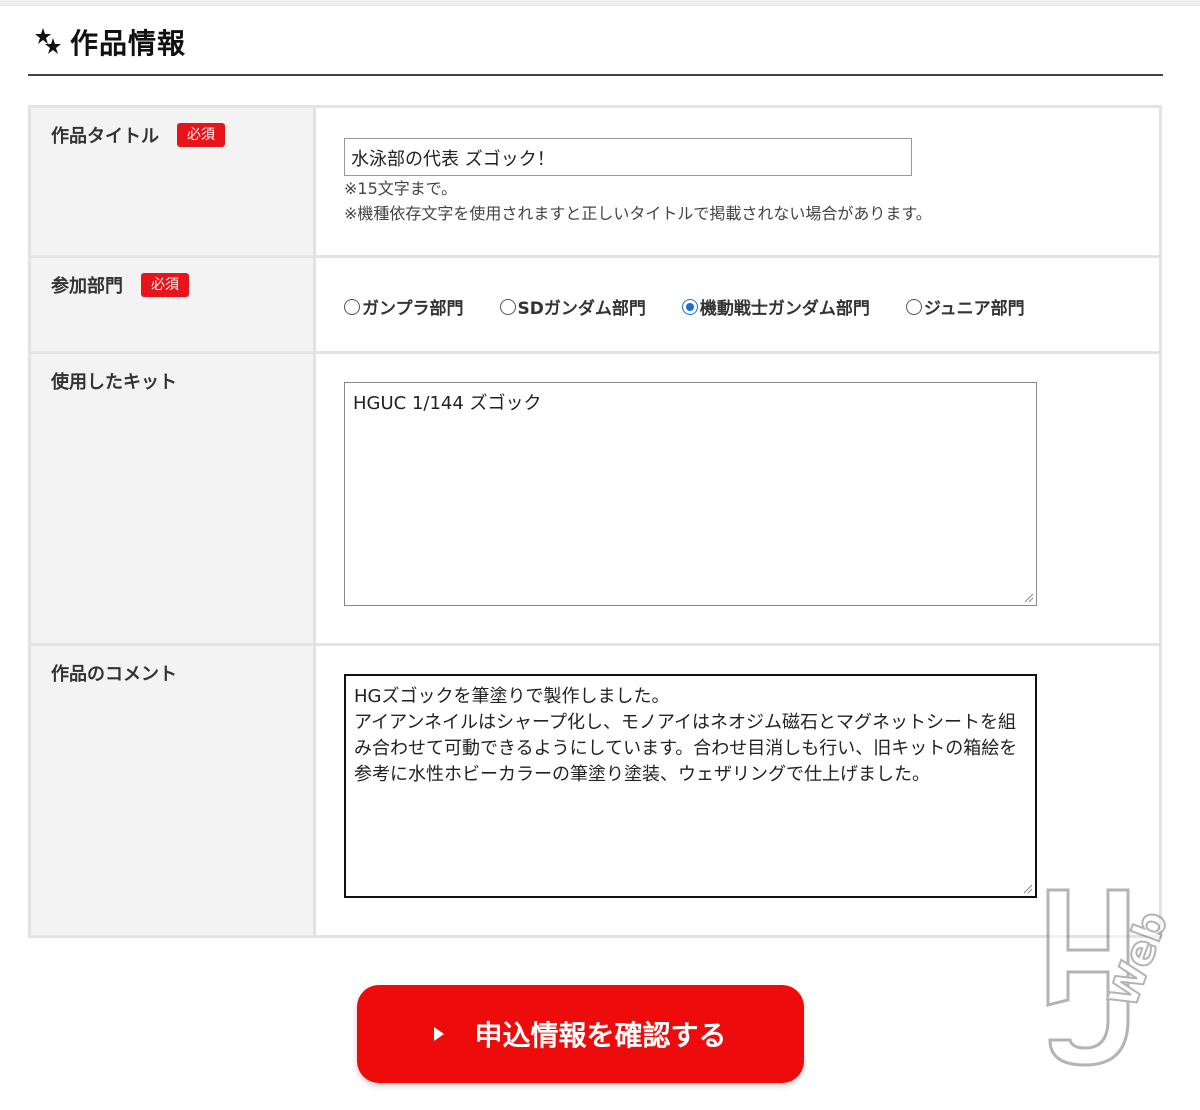  Describe the element at coordinates (1112, 977) in the screenshot. I see `hj-web-logo: Web` at that location.